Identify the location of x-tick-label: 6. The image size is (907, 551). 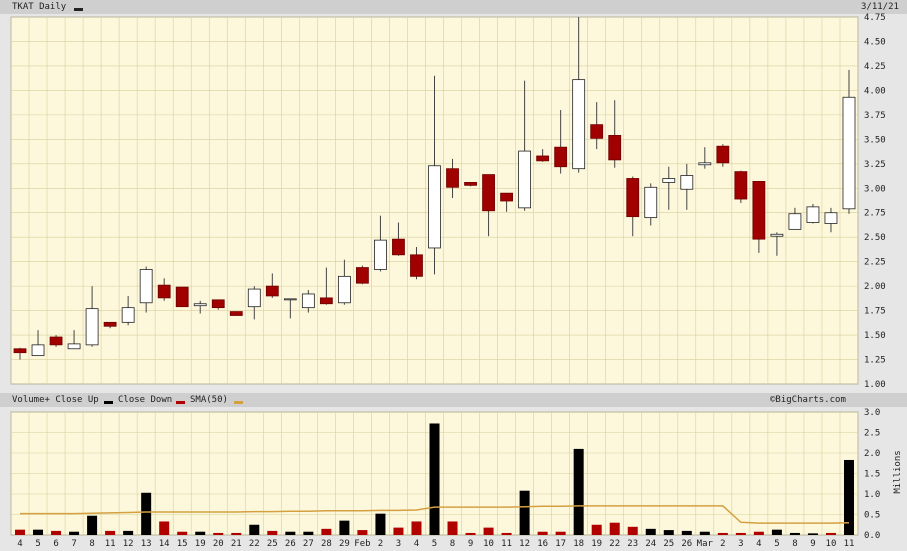
(55, 544).